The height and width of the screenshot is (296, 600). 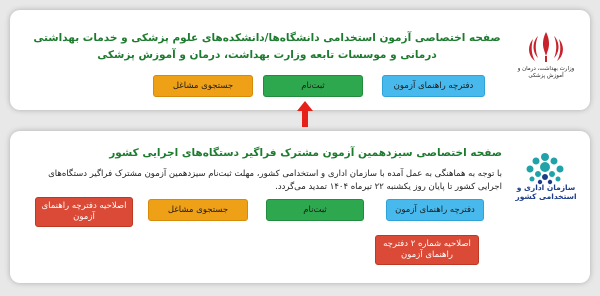 I want to click on civil-service-logo-text: سازمان اداری و استخدامی کشور, so click(x=546, y=192).